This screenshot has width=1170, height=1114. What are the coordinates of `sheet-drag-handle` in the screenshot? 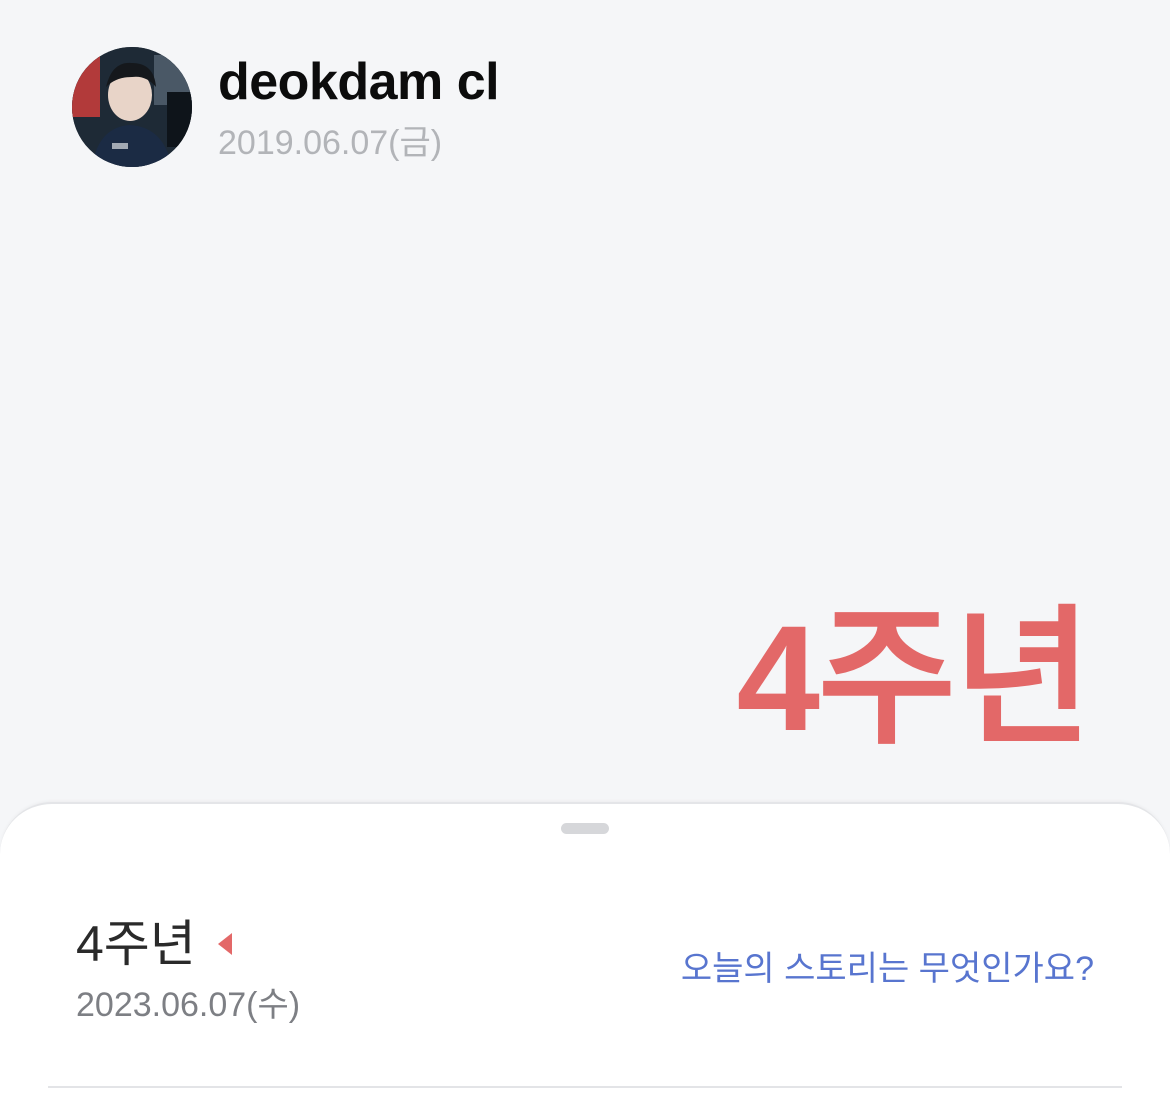 It's located at (585, 828).